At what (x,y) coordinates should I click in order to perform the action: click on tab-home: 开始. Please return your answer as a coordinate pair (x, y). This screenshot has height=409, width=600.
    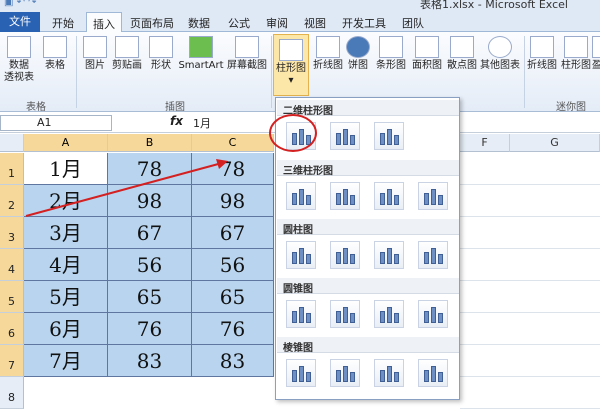
    Looking at the image, I should click on (63, 23).